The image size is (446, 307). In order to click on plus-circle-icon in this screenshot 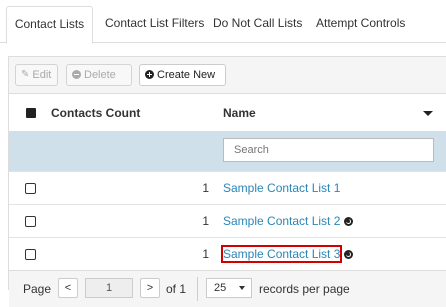, I will do `click(149, 74)`.